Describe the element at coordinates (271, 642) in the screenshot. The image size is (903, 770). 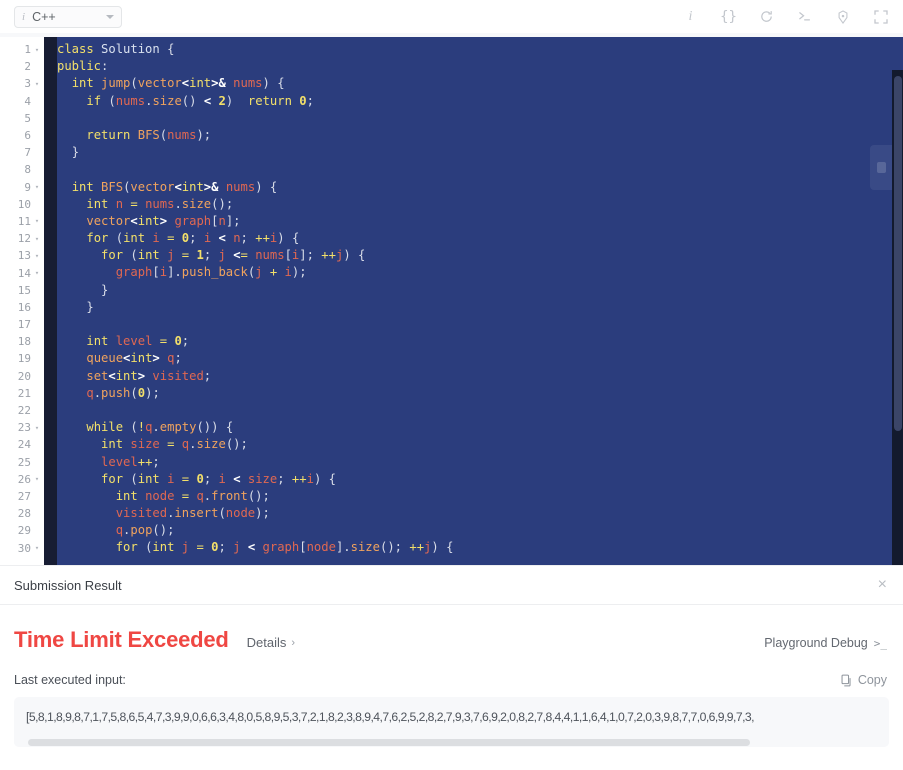
I see `details-link: Details ›` at that location.